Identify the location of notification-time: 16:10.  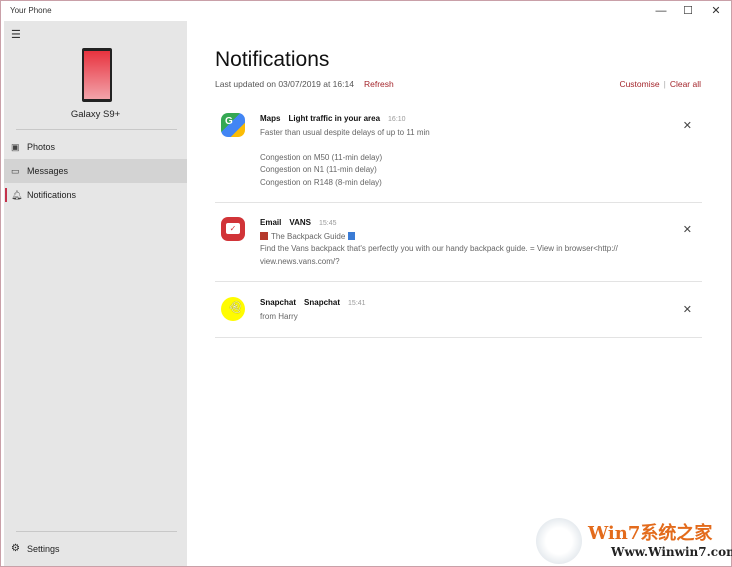
(397, 119).